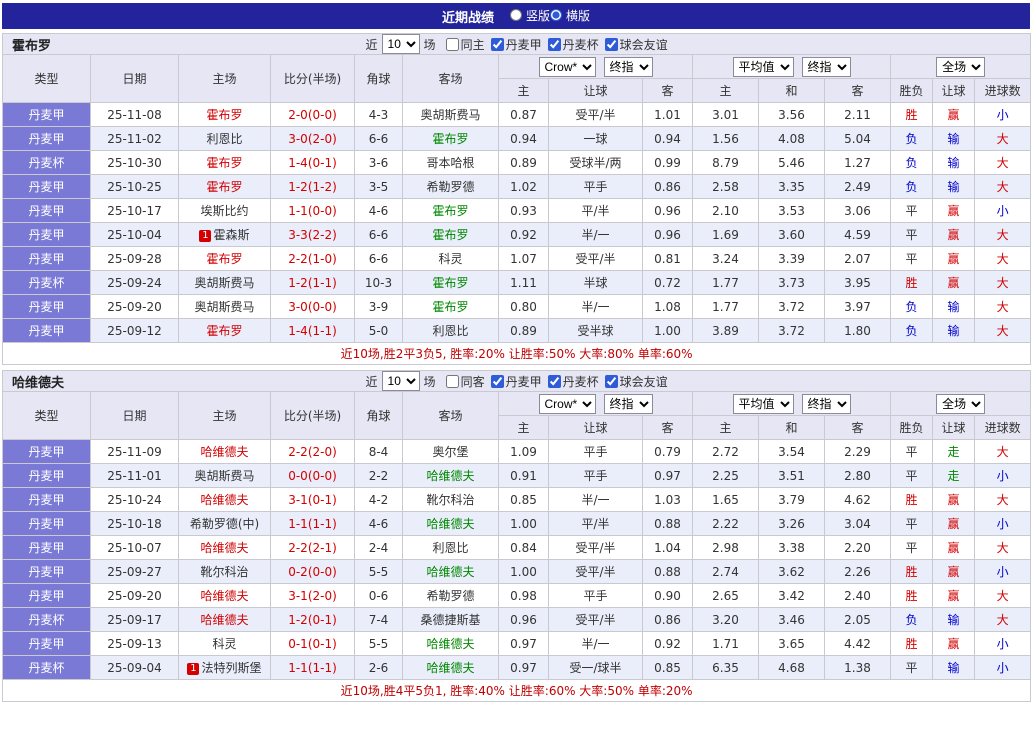 This screenshot has height=735, width=1032. Describe the element at coordinates (224, 139) in the screenshot. I see `home-team-name: 利恩比` at that location.